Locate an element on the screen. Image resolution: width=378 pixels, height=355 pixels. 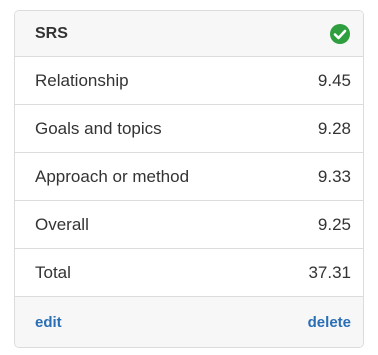
score-value: 9.45 is located at coordinates (334, 80).